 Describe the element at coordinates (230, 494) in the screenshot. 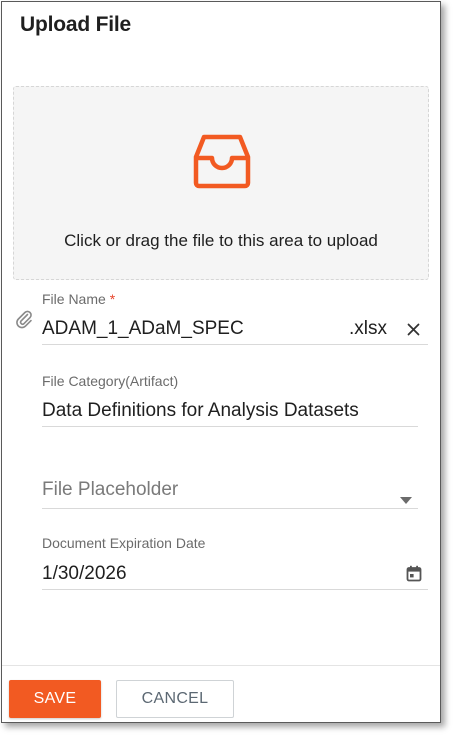

I see `file-placeholder-select: File Placeholder` at that location.